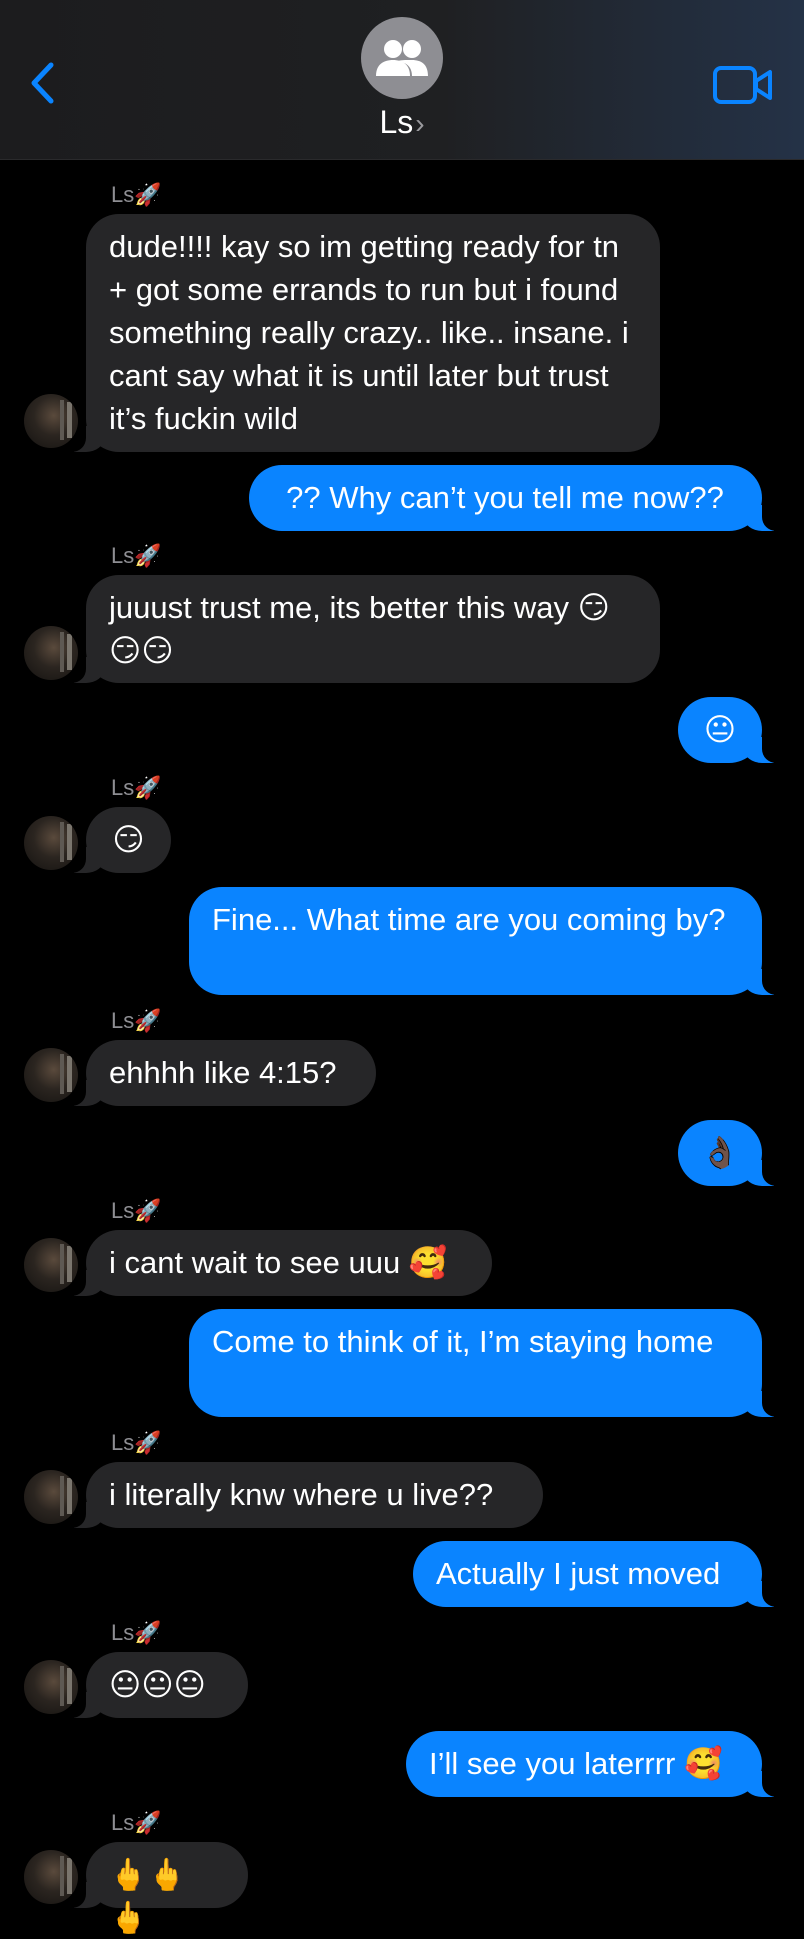 The width and height of the screenshot is (804, 1939). What do you see at coordinates (733, 730) in the screenshot?
I see `message-bubble-outgoing: 😐` at bounding box center [733, 730].